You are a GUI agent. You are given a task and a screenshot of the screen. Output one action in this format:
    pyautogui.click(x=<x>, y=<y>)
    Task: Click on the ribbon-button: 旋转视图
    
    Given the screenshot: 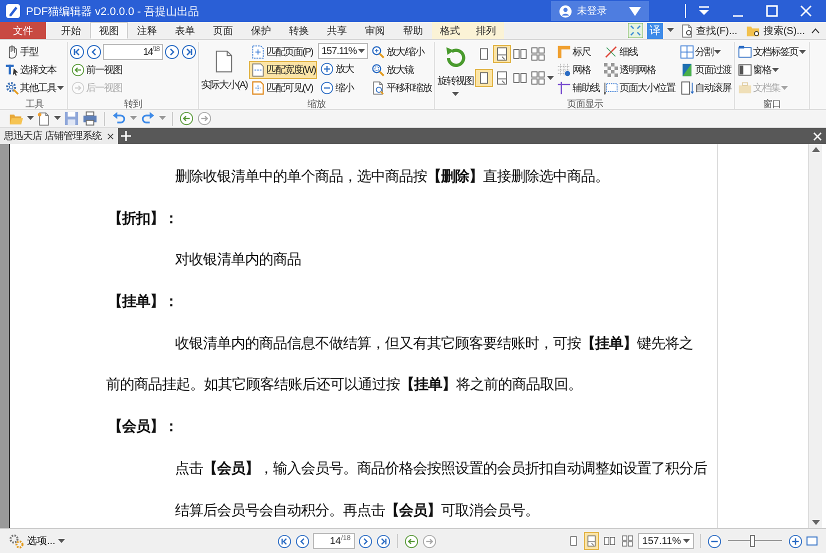 What is the action you would take?
    pyautogui.click(x=455, y=70)
    